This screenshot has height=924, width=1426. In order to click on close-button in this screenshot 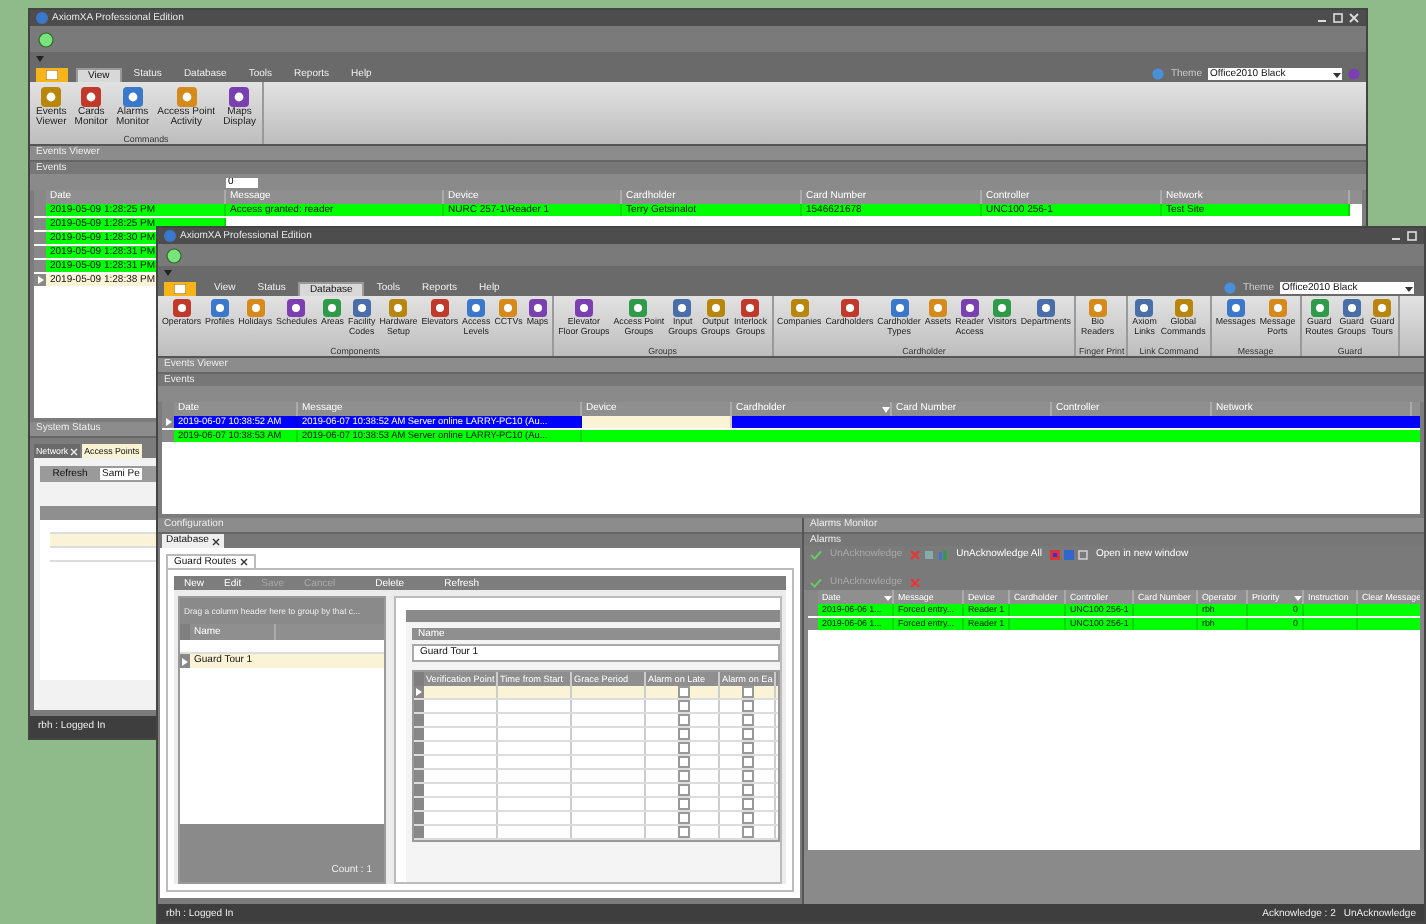, I will do `click(1354, 18)`.